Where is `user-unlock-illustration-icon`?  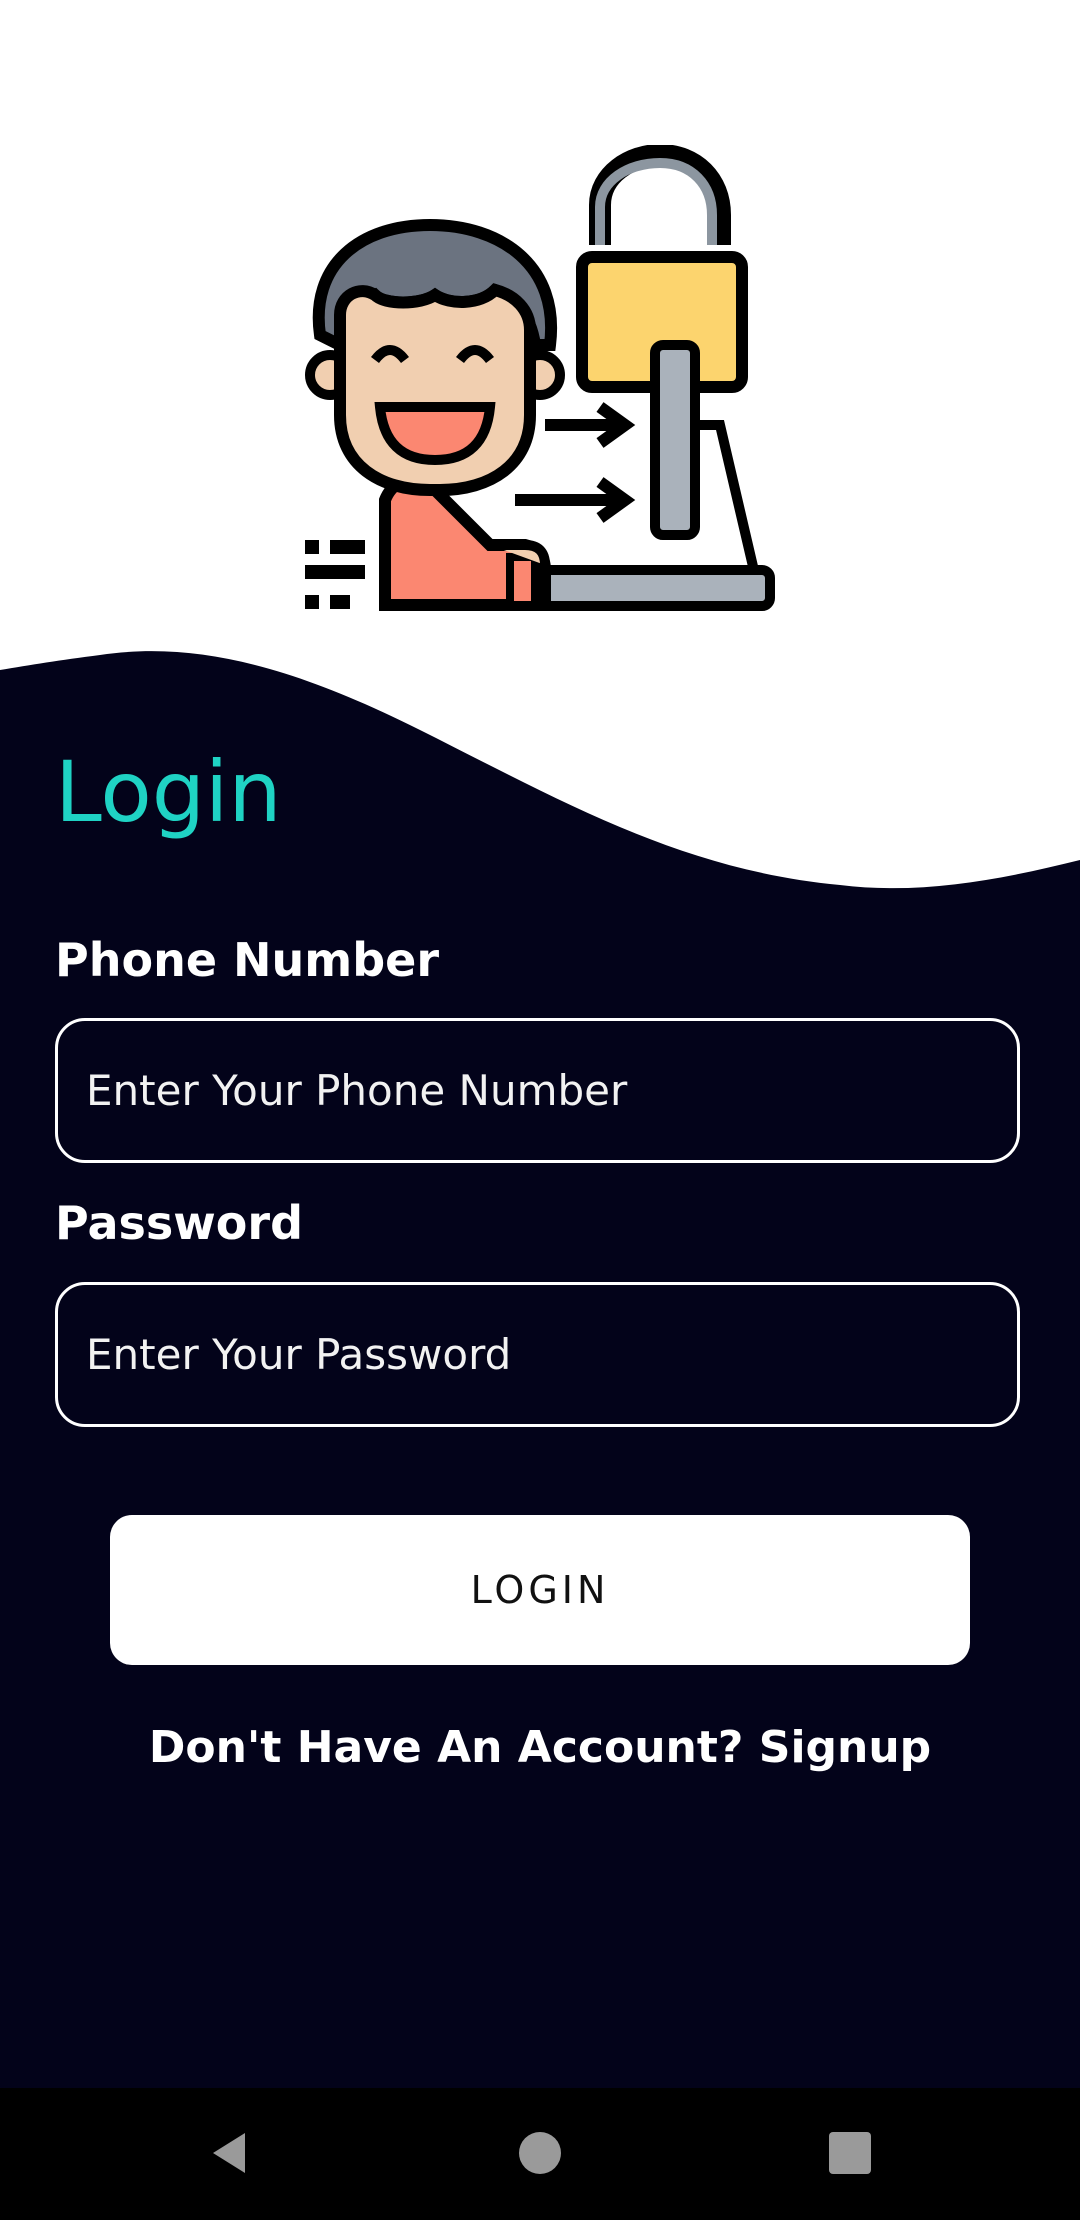 user-unlock-illustration-icon is located at coordinates (540, 378).